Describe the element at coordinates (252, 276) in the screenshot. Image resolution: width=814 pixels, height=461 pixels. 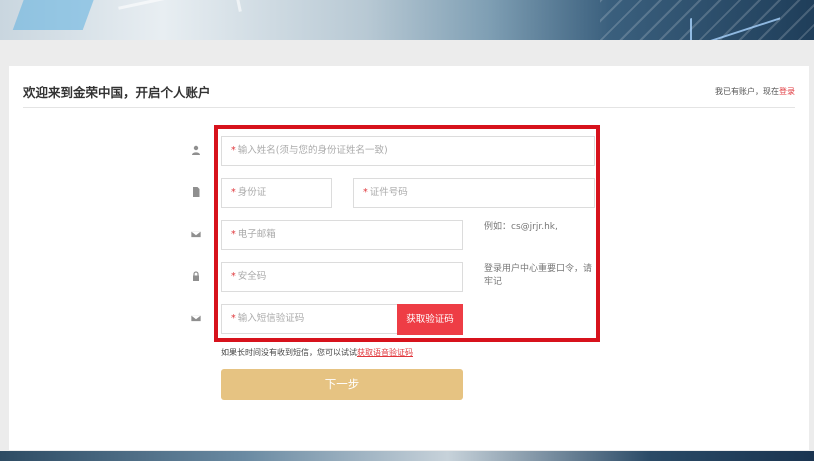
I see `security-code-placeholder: 安全码` at that location.